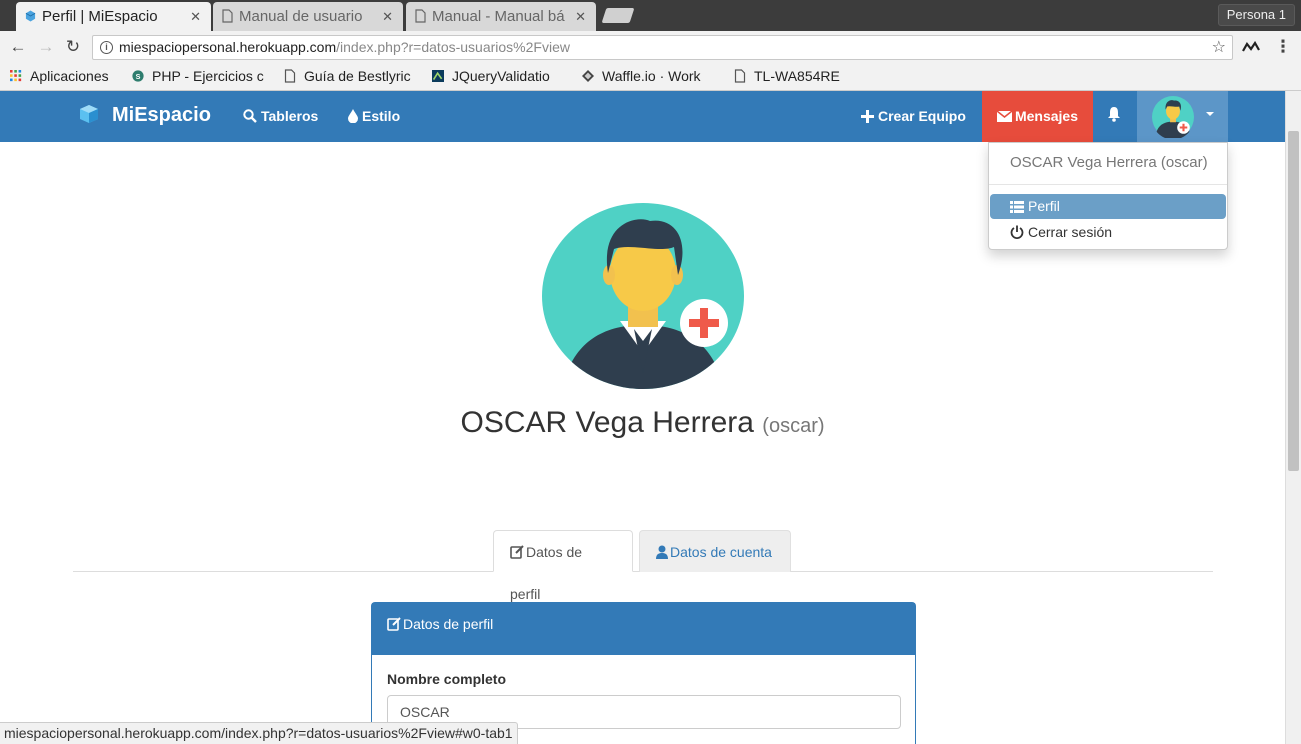 This screenshot has width=1301, height=744. I want to click on mensajes-button: Mensajes, so click(1037, 116).